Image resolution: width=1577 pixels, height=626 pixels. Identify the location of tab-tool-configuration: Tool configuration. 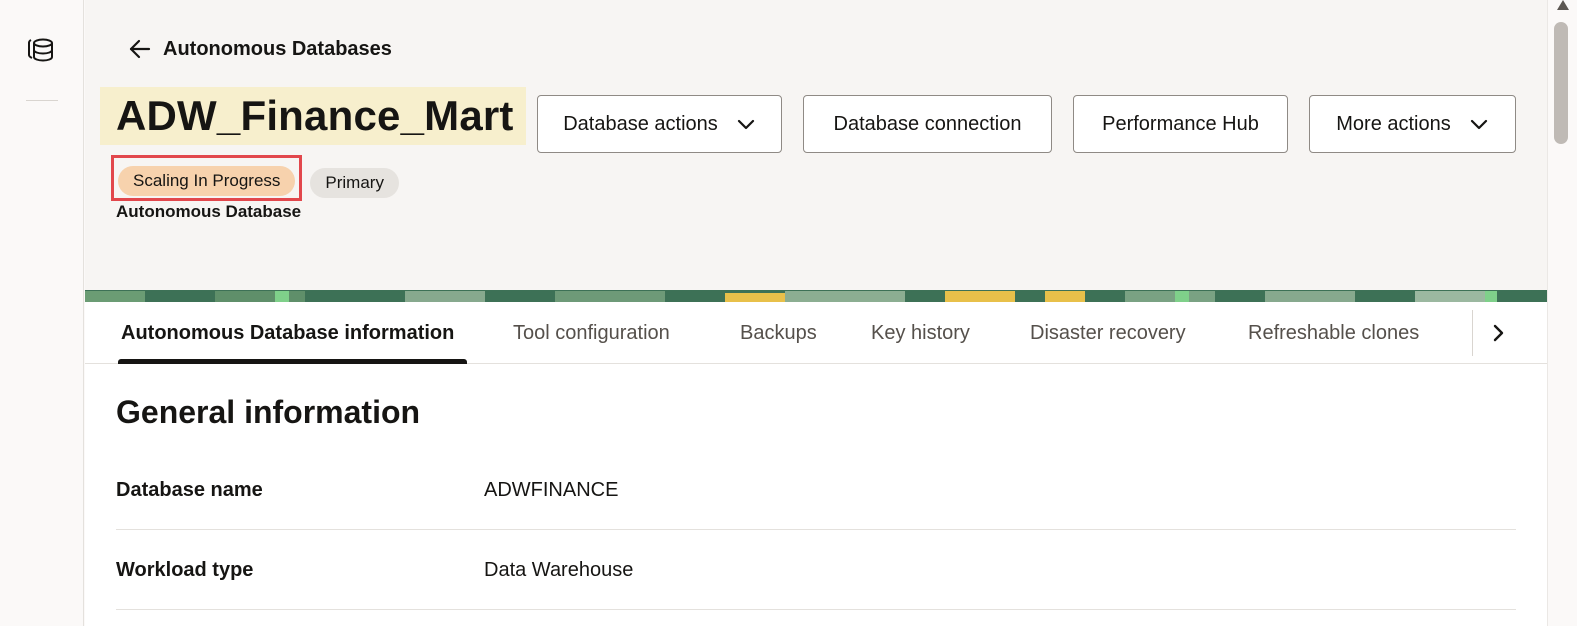
(591, 333).